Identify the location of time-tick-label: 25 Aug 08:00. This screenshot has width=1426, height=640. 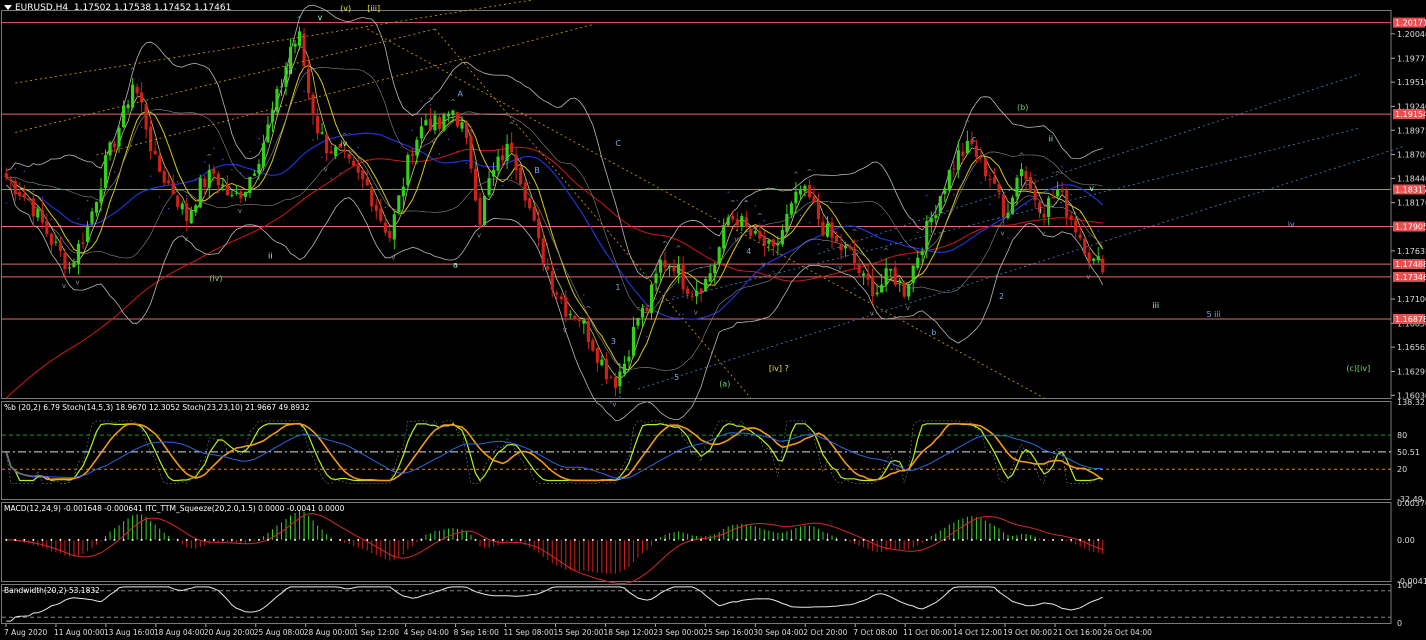
(279, 632).